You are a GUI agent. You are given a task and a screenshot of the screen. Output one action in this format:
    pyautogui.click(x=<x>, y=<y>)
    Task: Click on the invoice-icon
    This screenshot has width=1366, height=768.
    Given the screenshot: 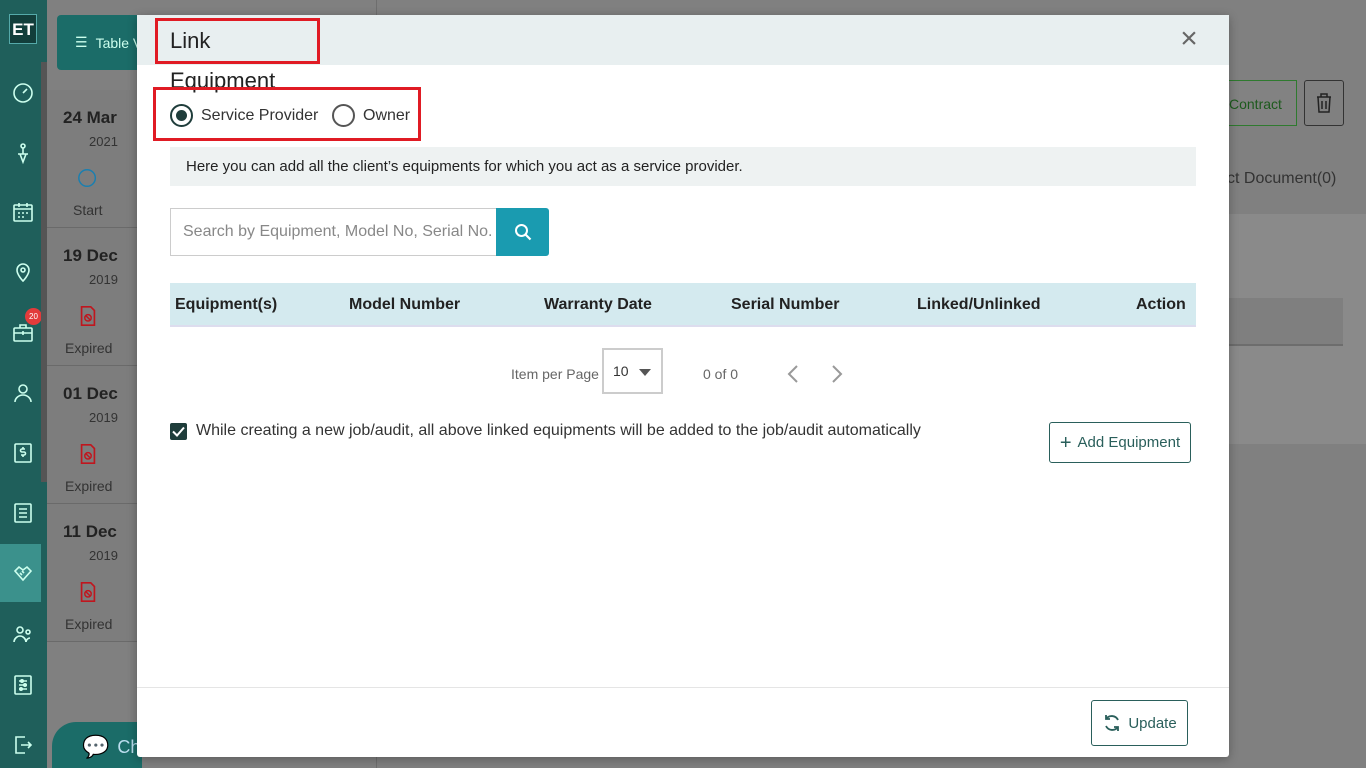 What is the action you would take?
    pyautogui.click(x=23, y=453)
    